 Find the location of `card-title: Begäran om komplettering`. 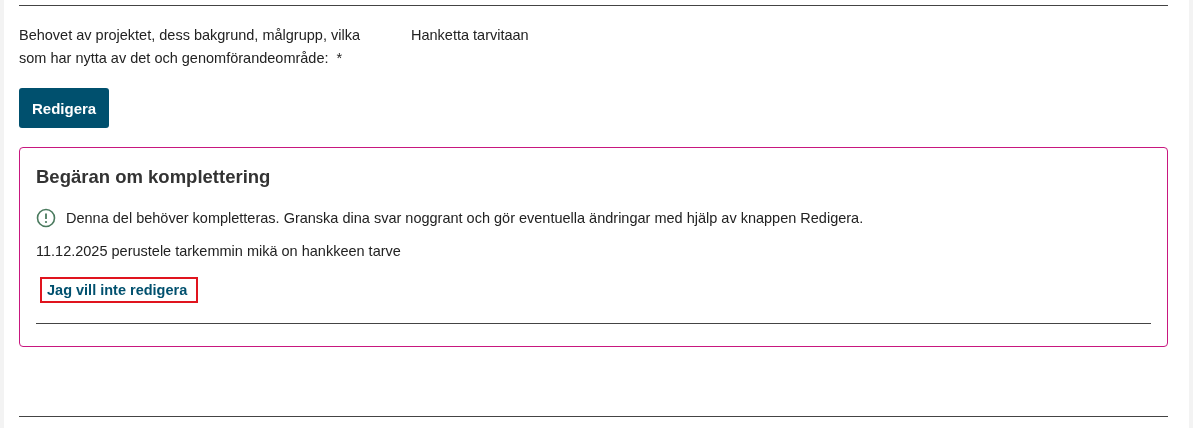

card-title: Begäran om komplettering is located at coordinates (154, 177).